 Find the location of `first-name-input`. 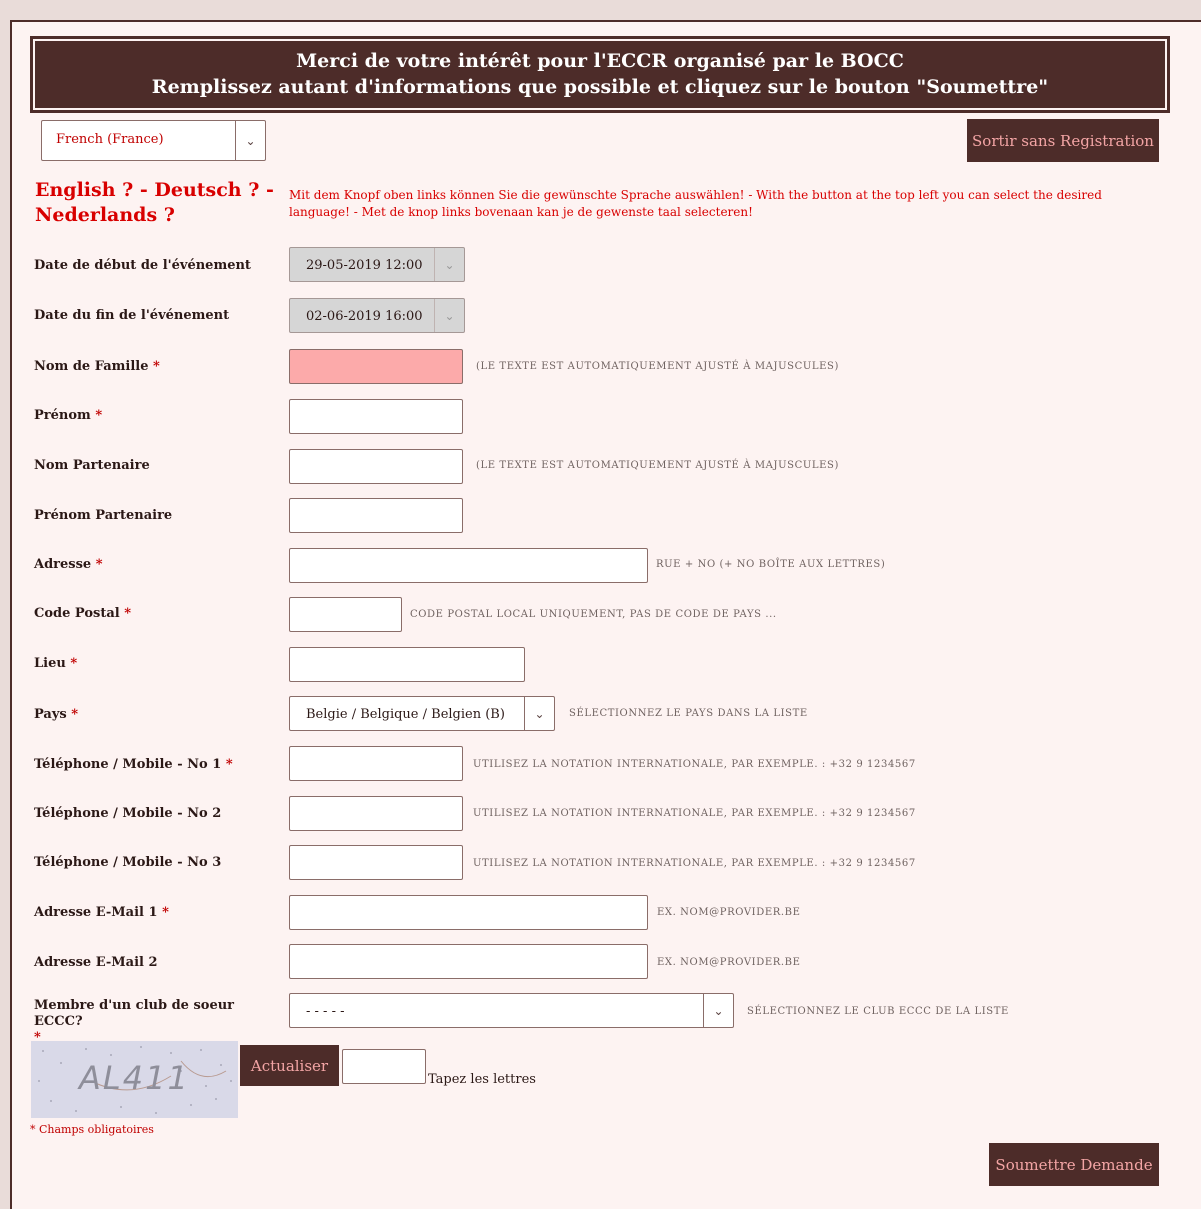

first-name-input is located at coordinates (376, 416).